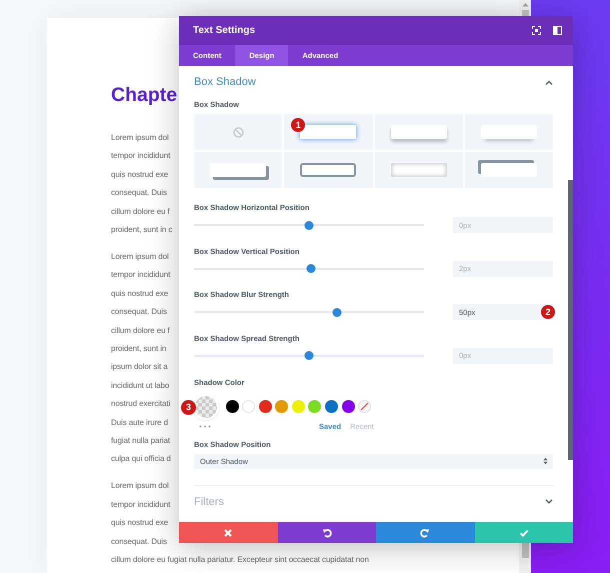 The height and width of the screenshot is (573, 610). Describe the element at coordinates (525, 4) in the screenshot. I see `scroll-up-icon` at that location.